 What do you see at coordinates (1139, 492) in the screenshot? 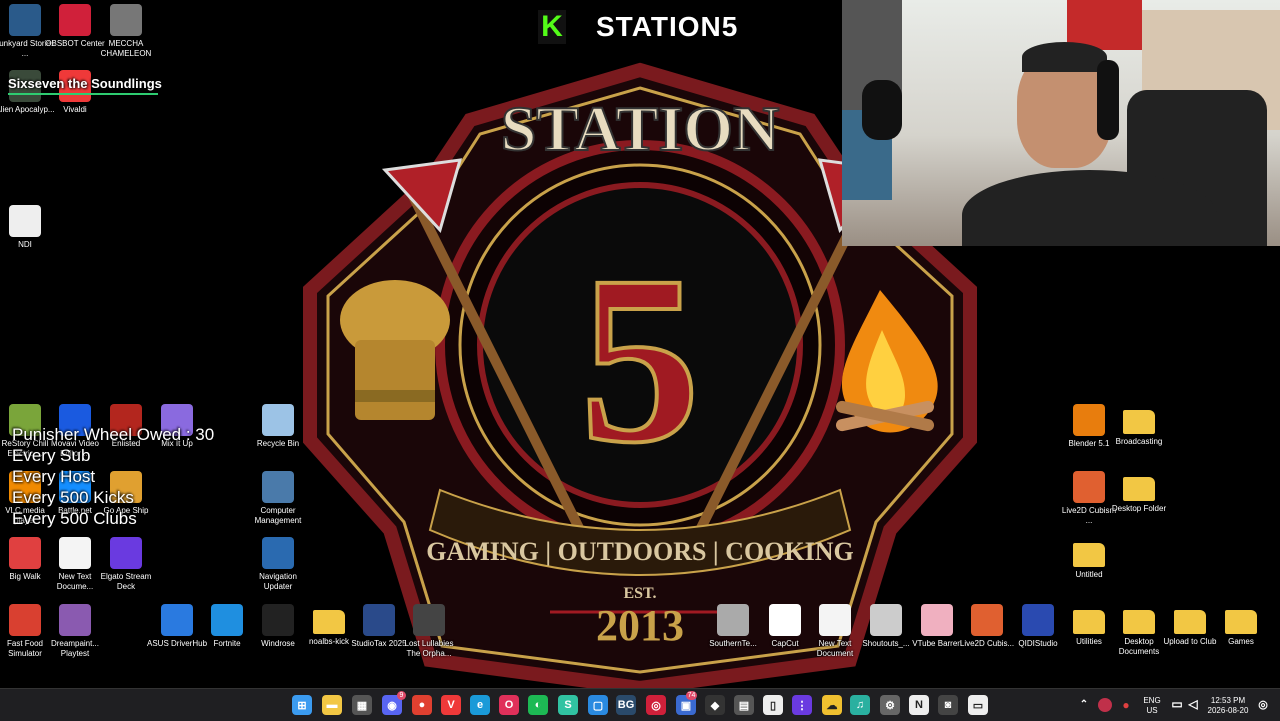
I see `desktop-icon: Desktop Folder` at bounding box center [1139, 492].